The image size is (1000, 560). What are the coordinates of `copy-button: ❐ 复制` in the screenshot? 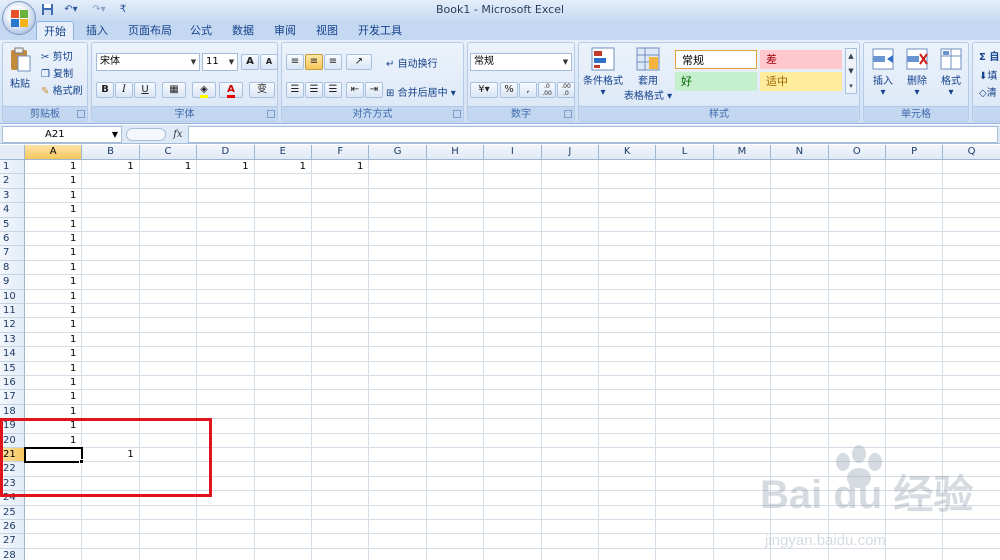 It's located at (57, 72).